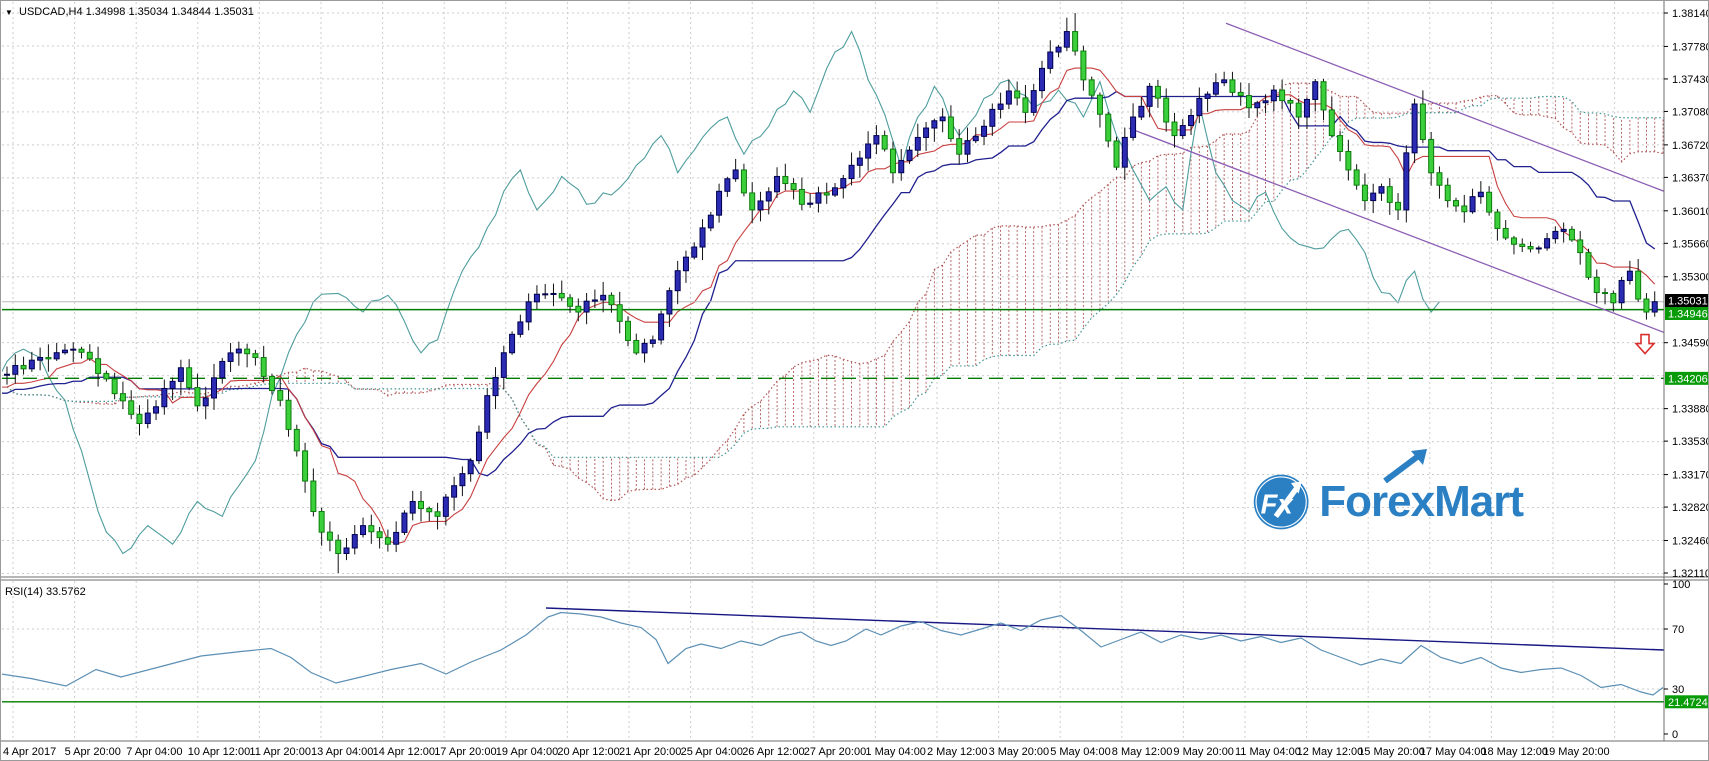 The height and width of the screenshot is (761, 1709). What do you see at coordinates (650, 752) in the screenshot?
I see `time-tick-label: 21 Apr 20:00` at bounding box center [650, 752].